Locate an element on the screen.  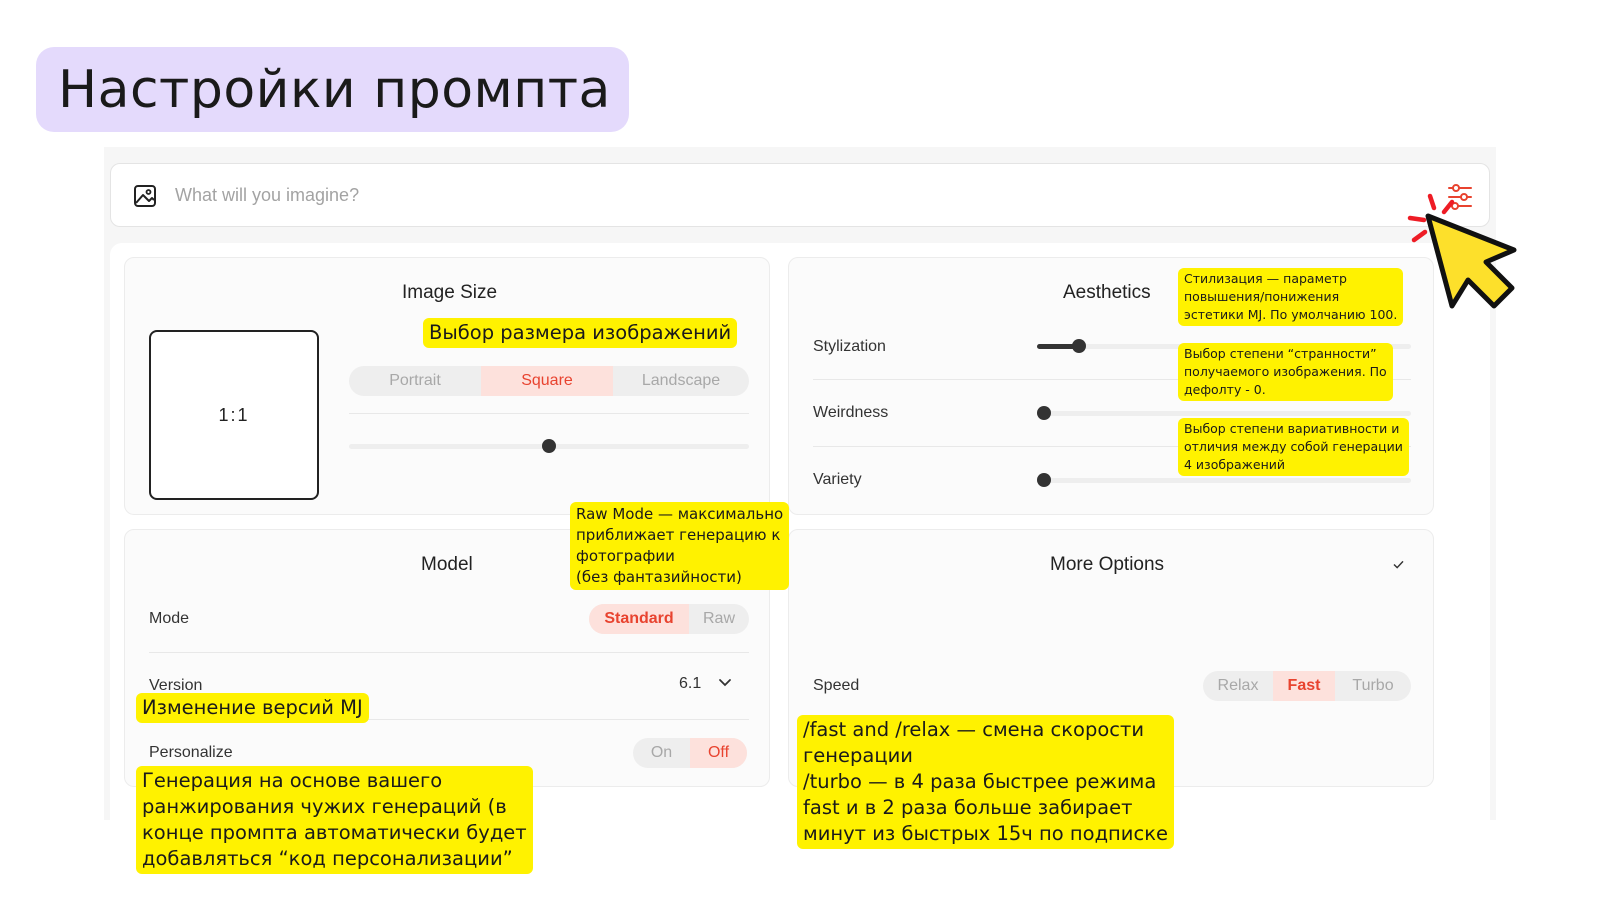
variety-slider-handle is located at coordinates (1044, 480).